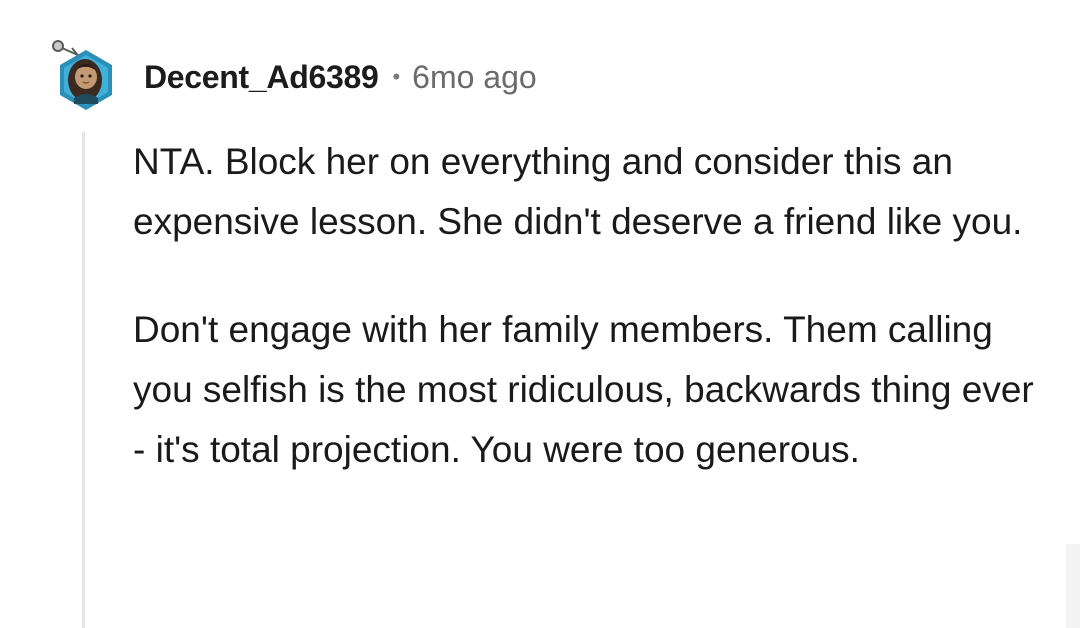 This screenshot has height=628, width=1080. What do you see at coordinates (83, 380) in the screenshot?
I see `thread-collapse-line` at bounding box center [83, 380].